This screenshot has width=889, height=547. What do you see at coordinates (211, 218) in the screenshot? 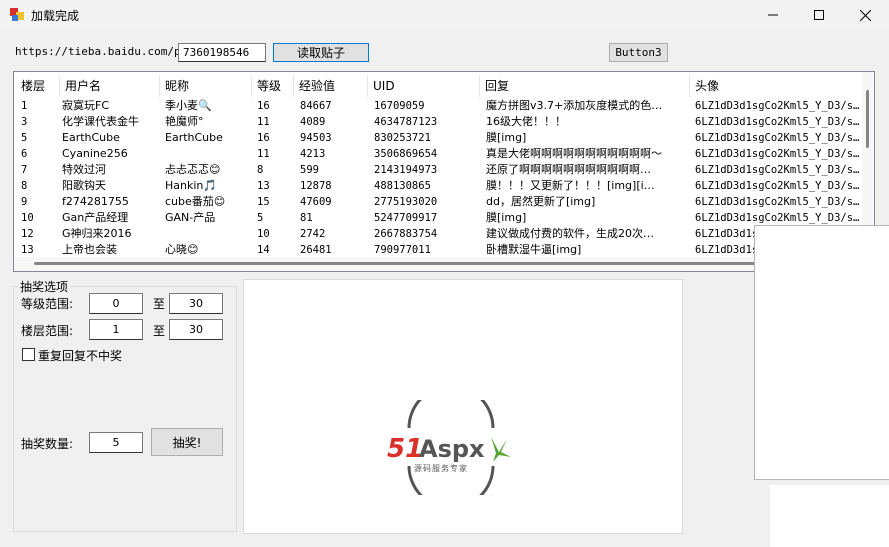
I see `table-cell: GAN-产品` at bounding box center [211, 218].